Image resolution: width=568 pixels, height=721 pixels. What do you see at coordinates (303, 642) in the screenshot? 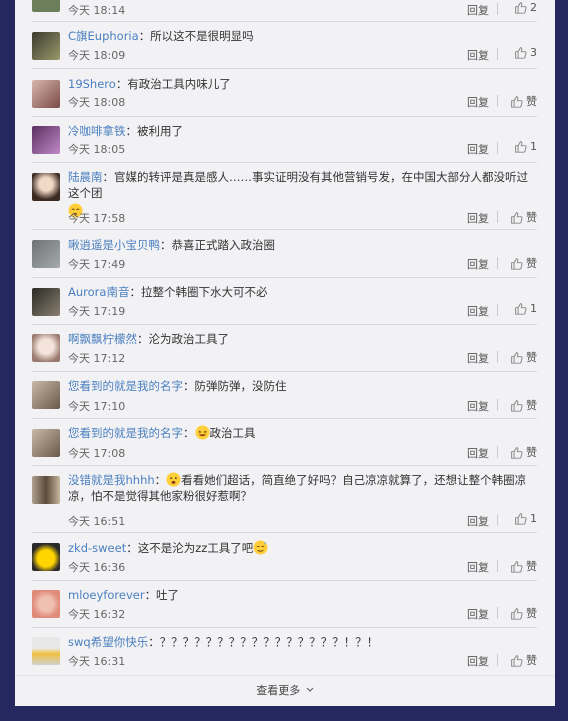
I see `comment-text: swq希望你快乐：？？？？？？？？？？？？？？？？！？！` at bounding box center [303, 642].